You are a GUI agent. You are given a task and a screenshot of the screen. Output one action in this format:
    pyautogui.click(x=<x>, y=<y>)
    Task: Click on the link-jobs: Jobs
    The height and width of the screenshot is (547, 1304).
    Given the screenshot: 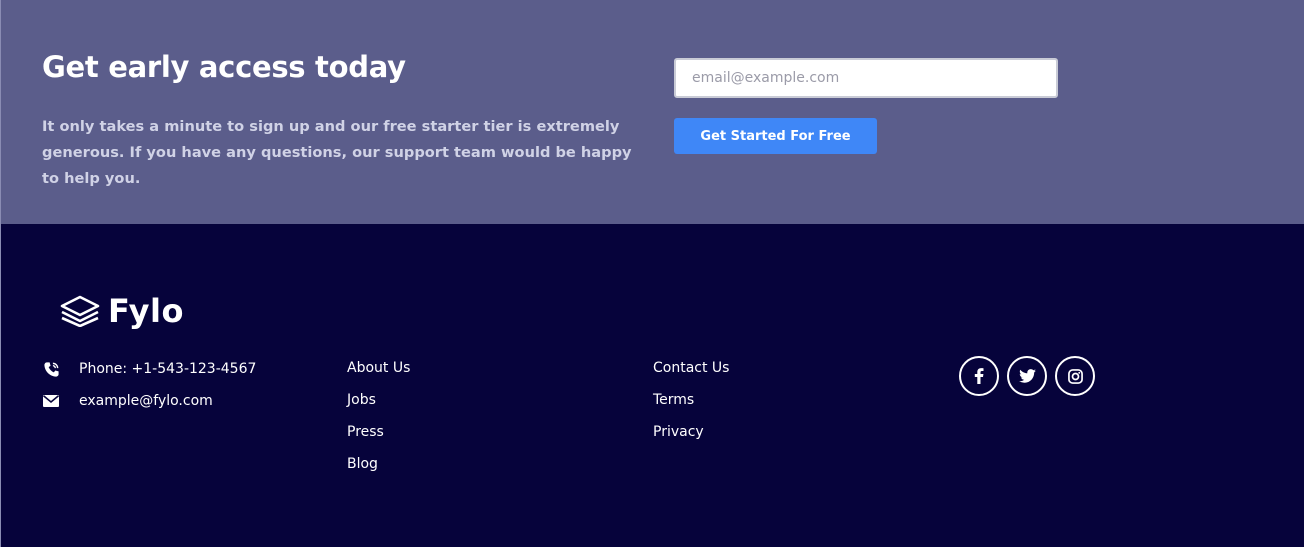 What is the action you would take?
    pyautogui.click(x=361, y=400)
    